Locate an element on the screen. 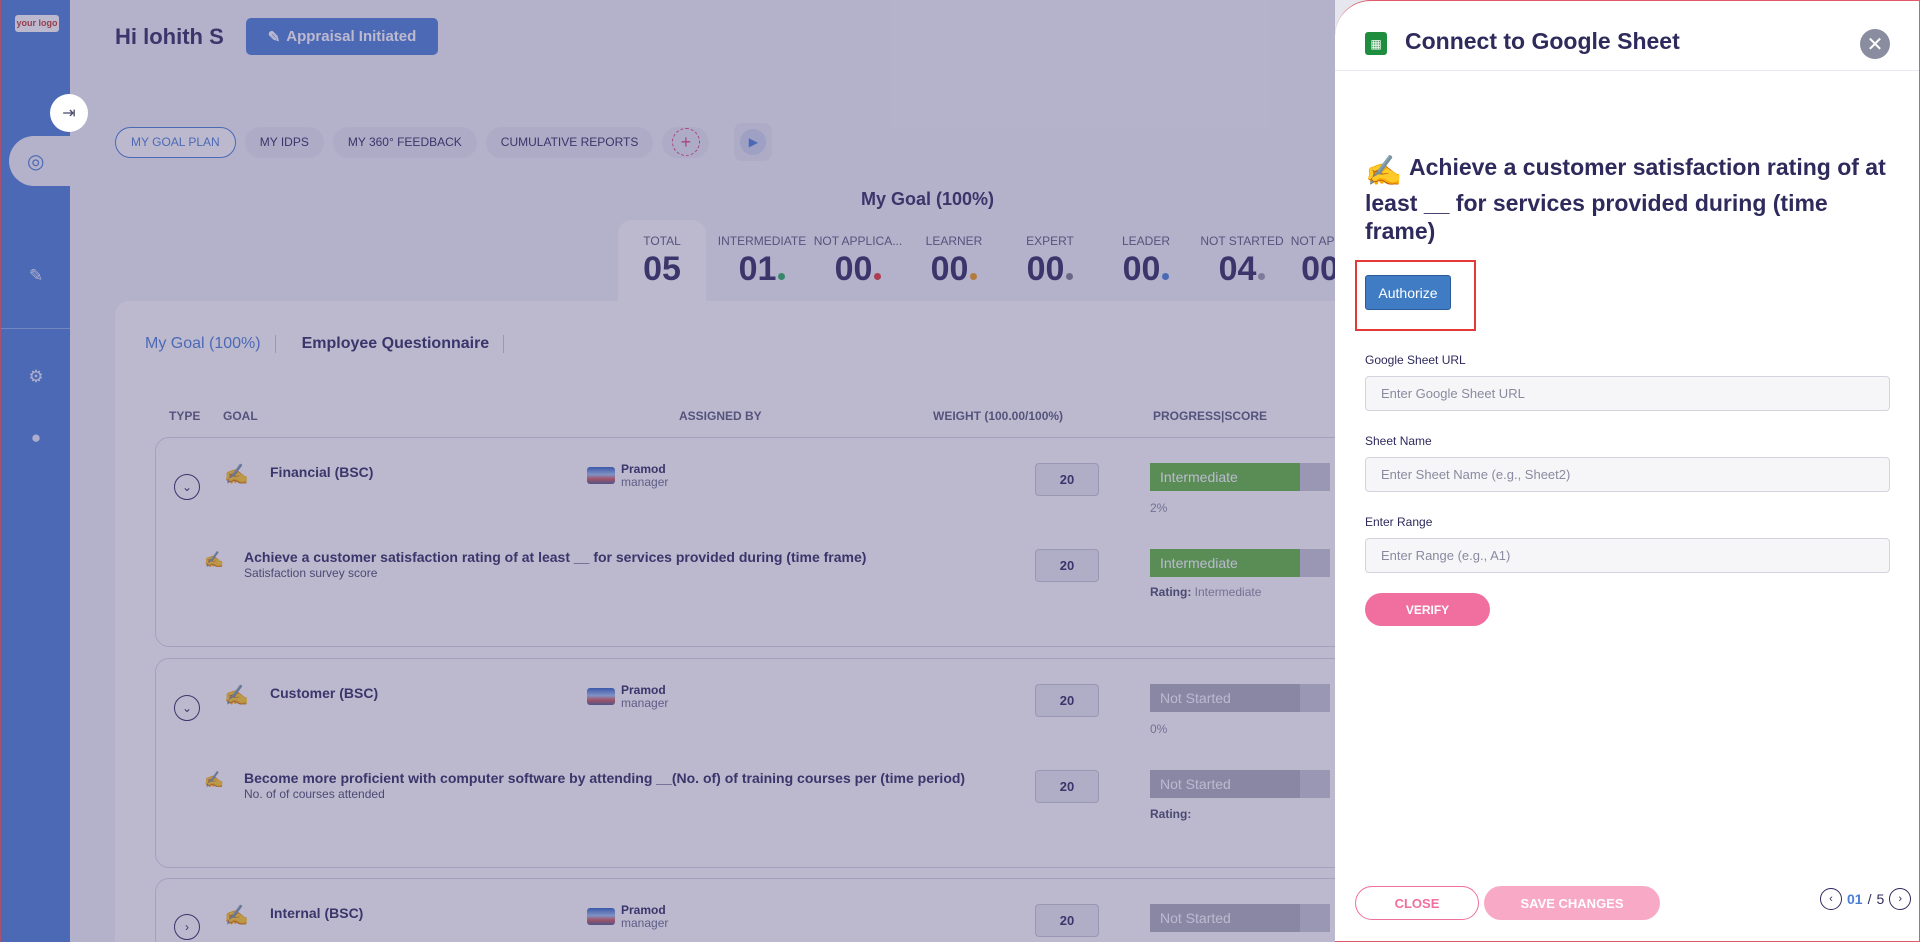 This screenshot has width=1920, height=942. verify-button: VERIFY is located at coordinates (1427, 609).